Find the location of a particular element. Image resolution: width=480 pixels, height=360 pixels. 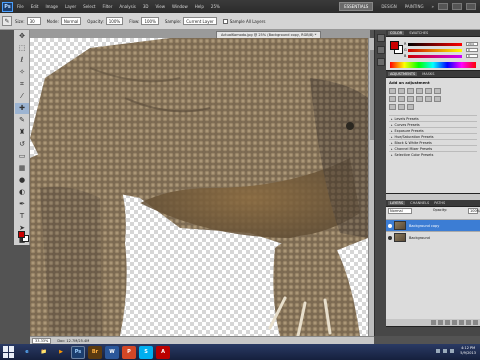

green-value: 0 is located at coordinates (472, 50).